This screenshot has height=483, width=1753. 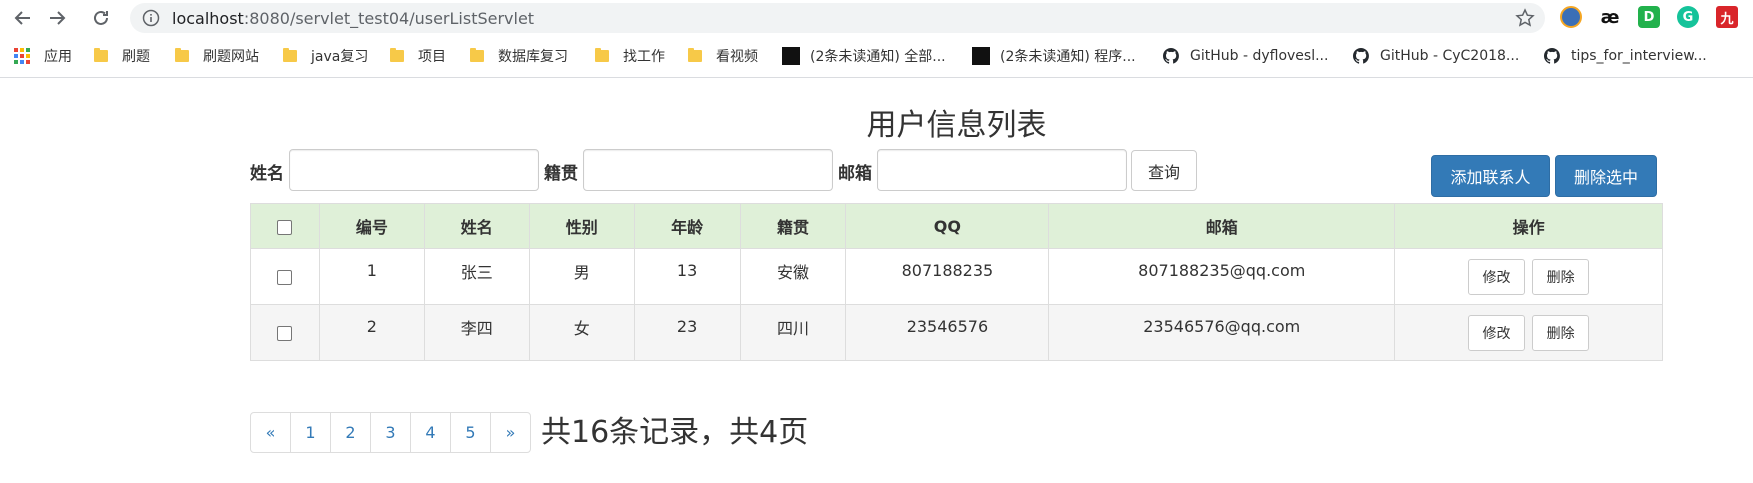 I want to click on page-title: 用户信息列表, so click(x=956, y=125).